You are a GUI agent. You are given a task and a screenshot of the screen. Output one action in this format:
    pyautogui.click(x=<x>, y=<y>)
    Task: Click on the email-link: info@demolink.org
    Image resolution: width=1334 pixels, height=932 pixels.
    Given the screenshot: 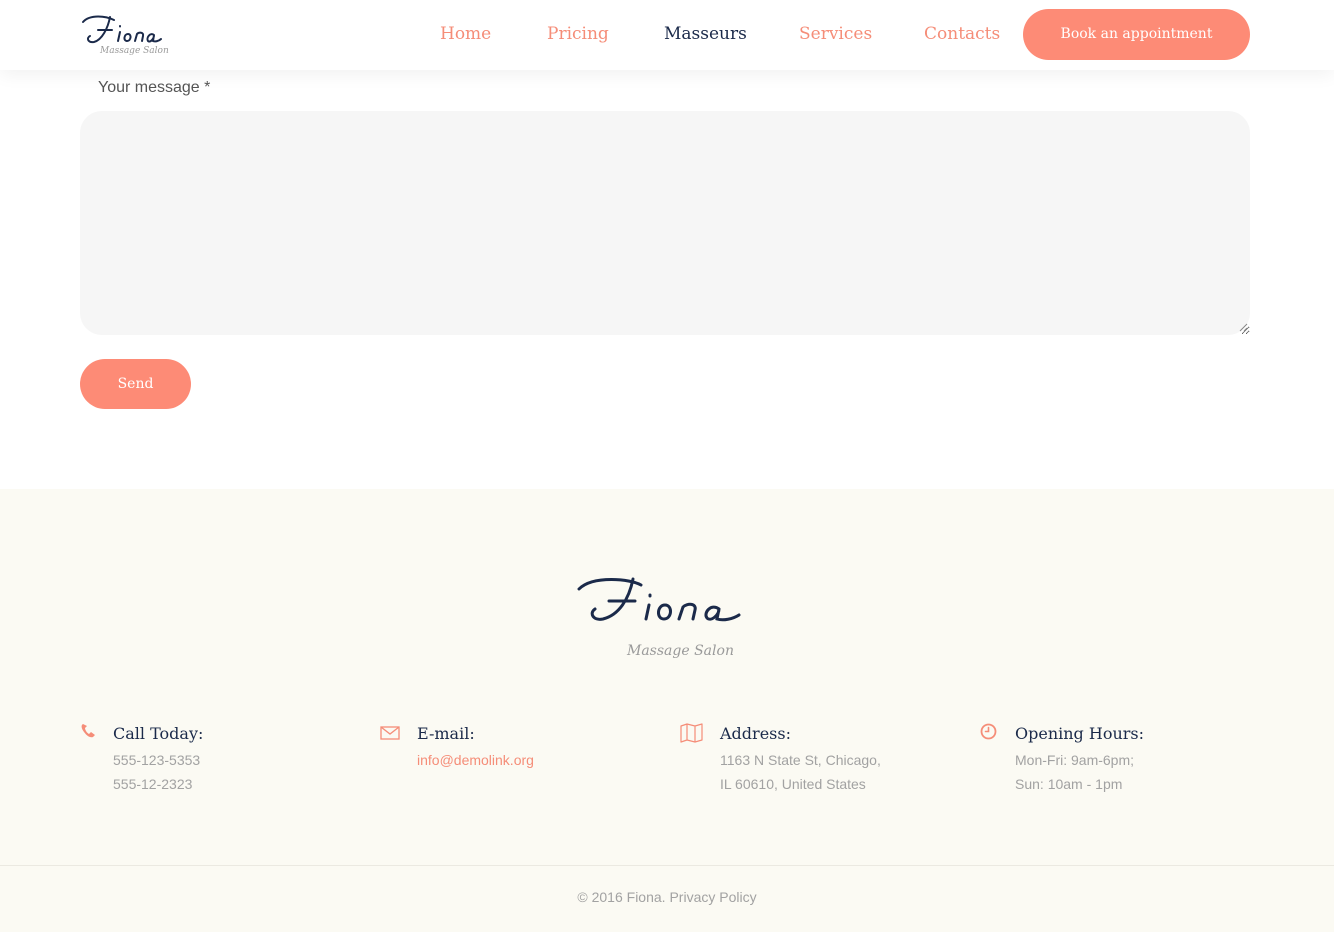 What is the action you would take?
    pyautogui.click(x=475, y=760)
    